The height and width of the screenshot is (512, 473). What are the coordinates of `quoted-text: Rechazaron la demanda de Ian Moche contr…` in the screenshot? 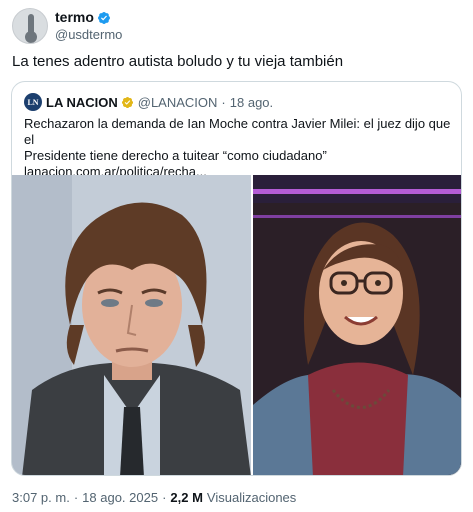 It's located at (239, 148).